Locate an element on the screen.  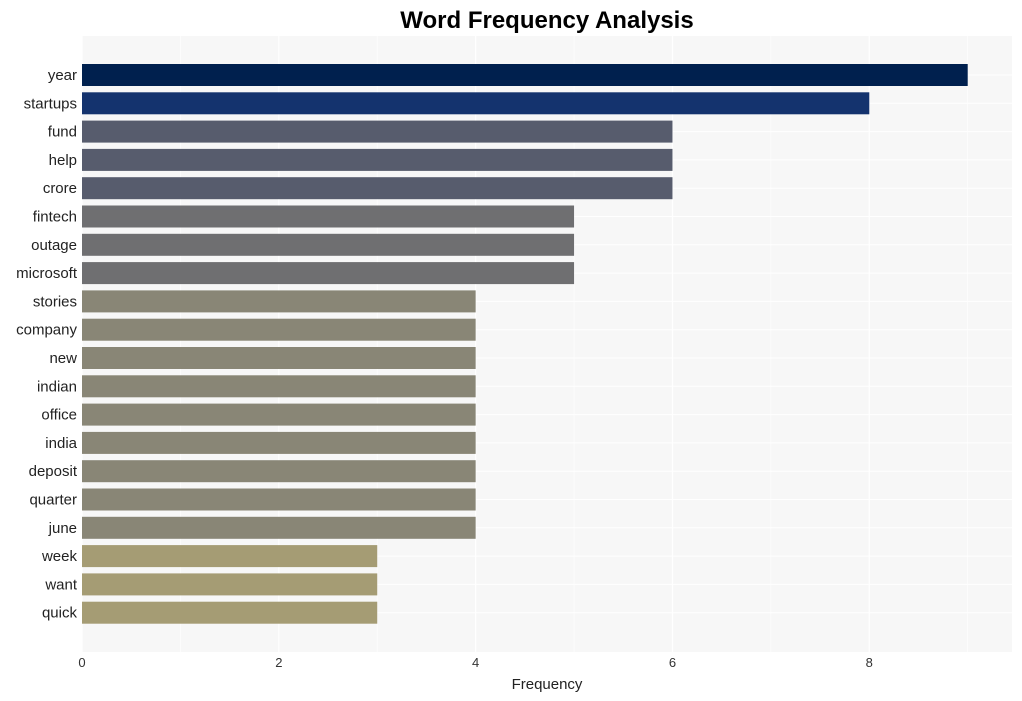
x-axis-label: Frequency is located at coordinates (547, 684).